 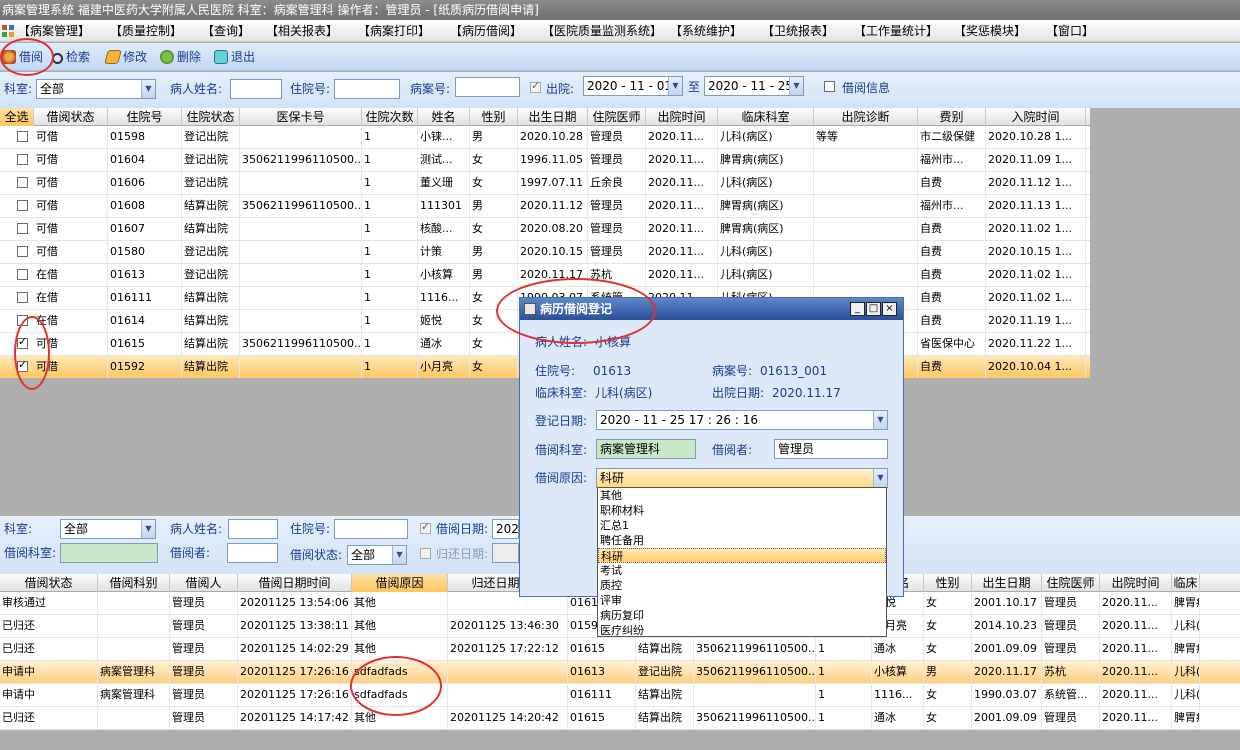 What do you see at coordinates (896, 31) in the screenshot?
I see `menu-item-workload: 【工作量统计】` at bounding box center [896, 31].